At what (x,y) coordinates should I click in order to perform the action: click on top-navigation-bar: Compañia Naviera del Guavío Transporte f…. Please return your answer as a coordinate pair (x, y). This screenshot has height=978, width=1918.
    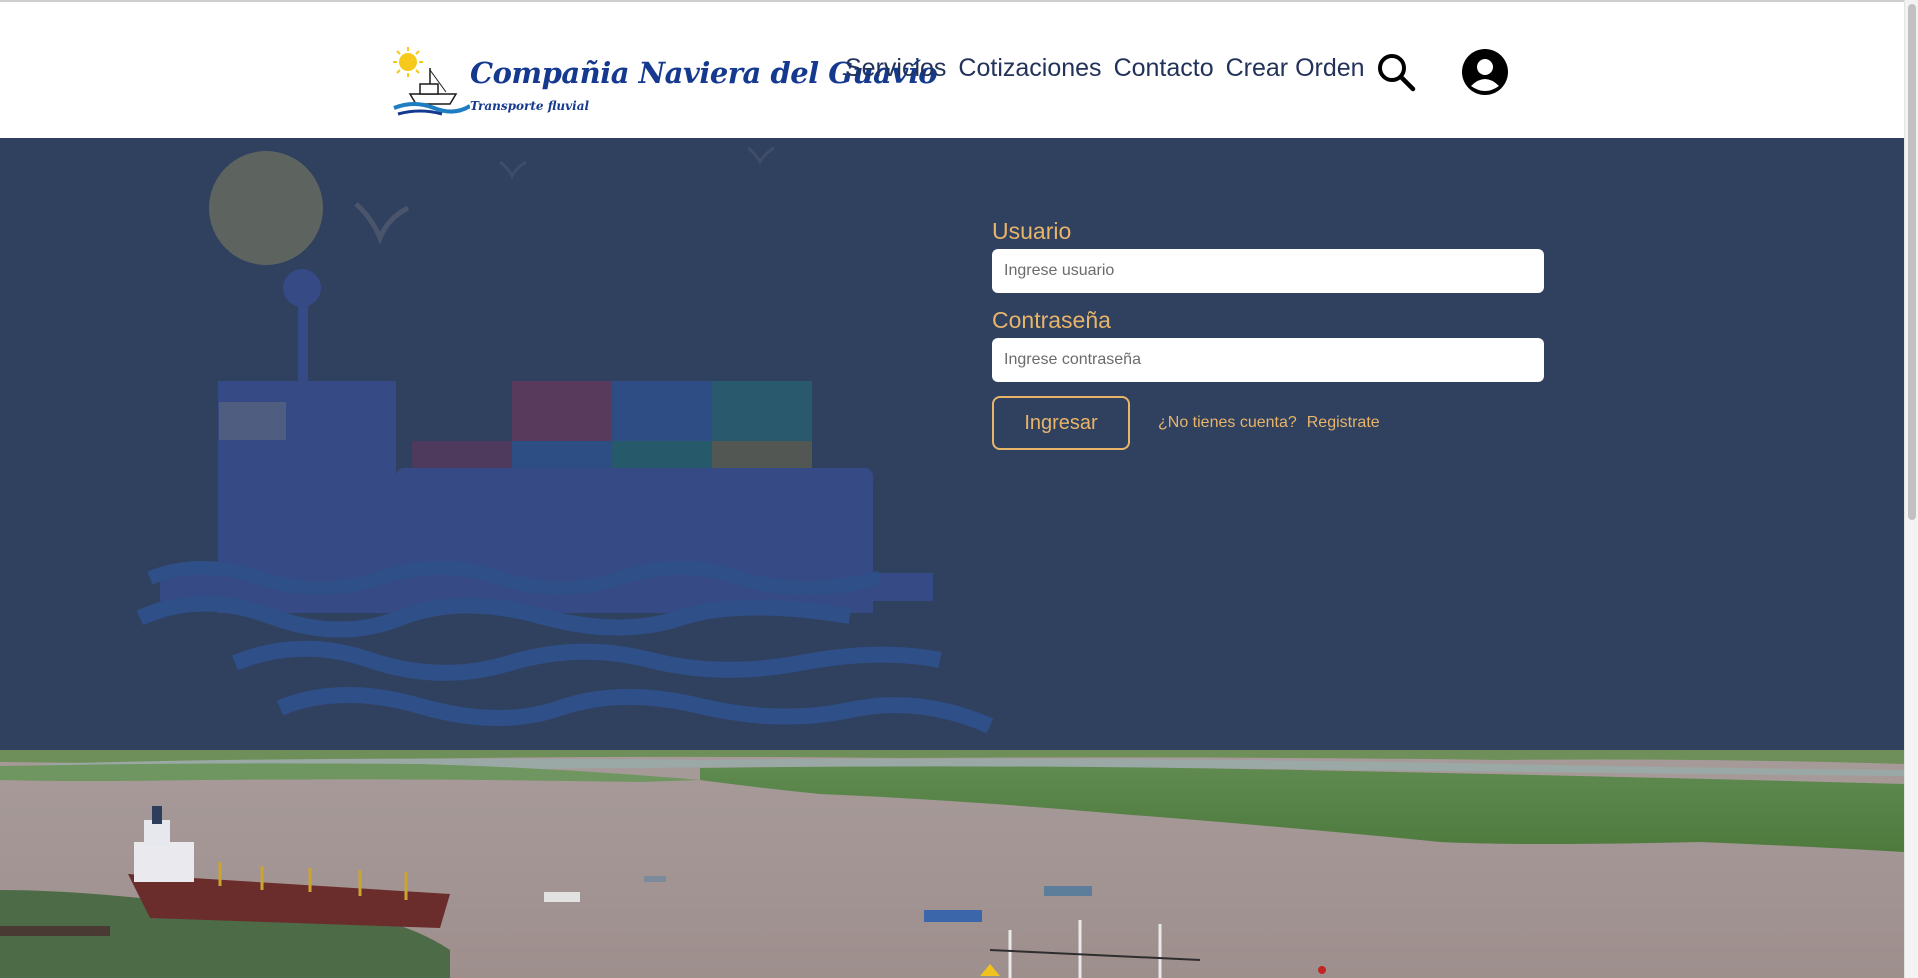
    Looking at the image, I should click on (952, 69).